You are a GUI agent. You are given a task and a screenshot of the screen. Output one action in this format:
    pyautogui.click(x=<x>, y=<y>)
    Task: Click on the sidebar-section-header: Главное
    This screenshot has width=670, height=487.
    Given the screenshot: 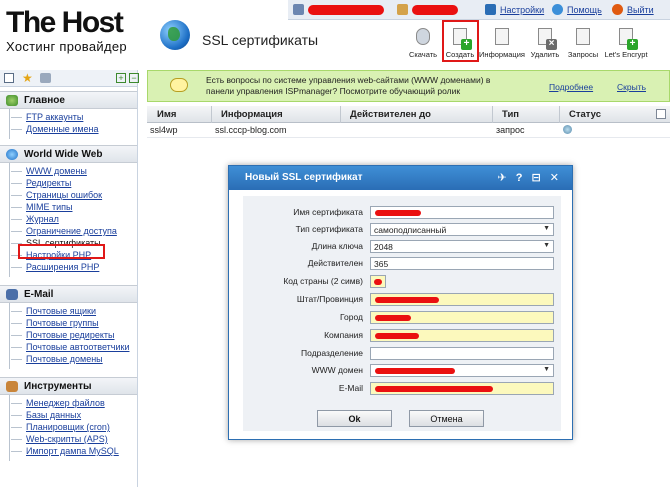 What is the action you would take?
    pyautogui.click(x=68, y=100)
    